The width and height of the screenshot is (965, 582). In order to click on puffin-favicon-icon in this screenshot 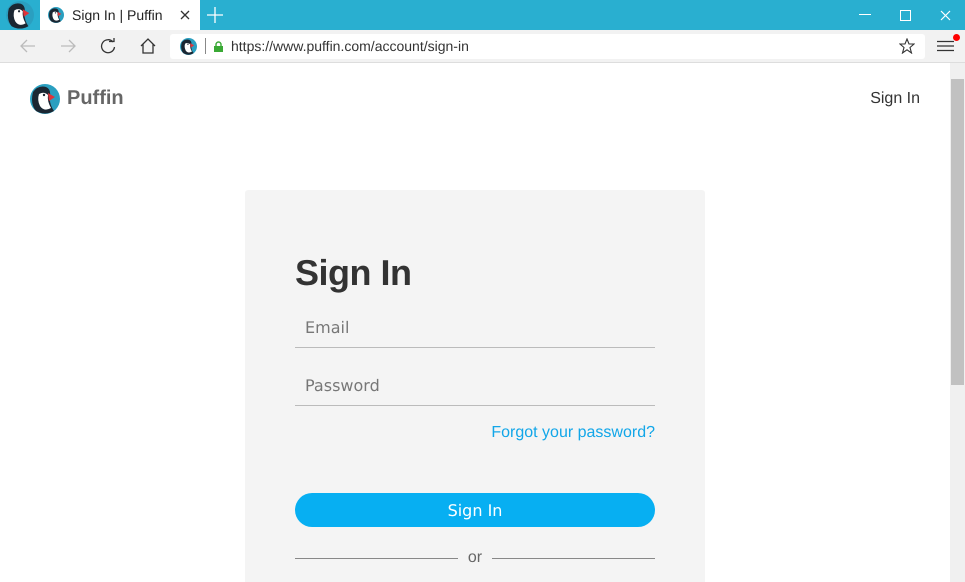, I will do `click(56, 15)`.